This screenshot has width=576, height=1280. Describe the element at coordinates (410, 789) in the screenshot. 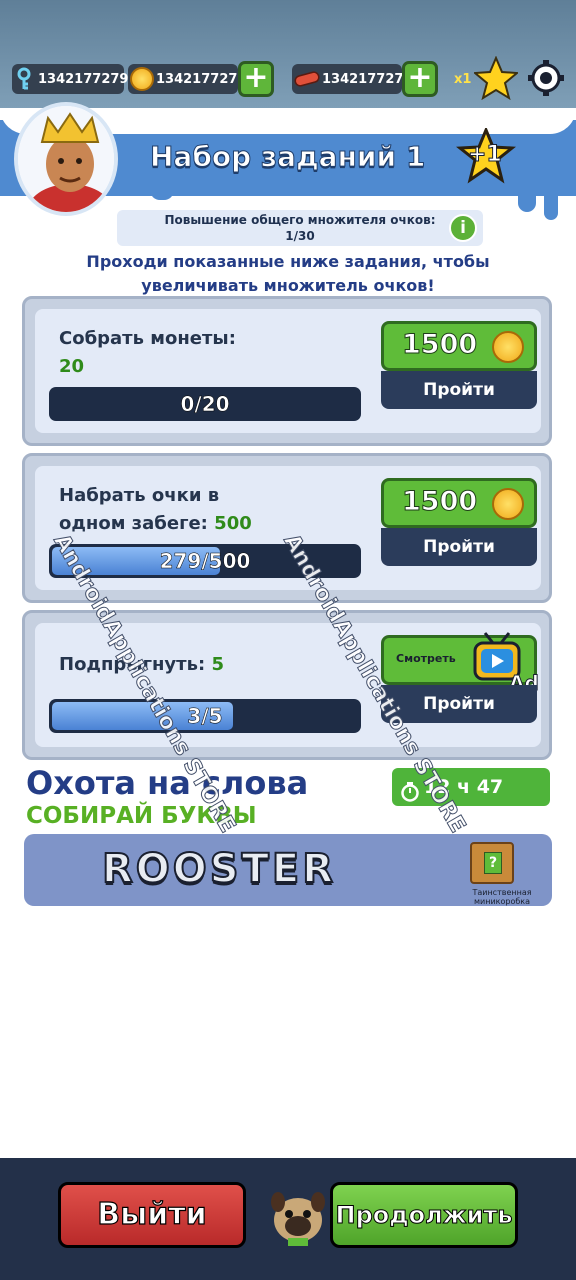

I see `stopwatch-icon` at that location.